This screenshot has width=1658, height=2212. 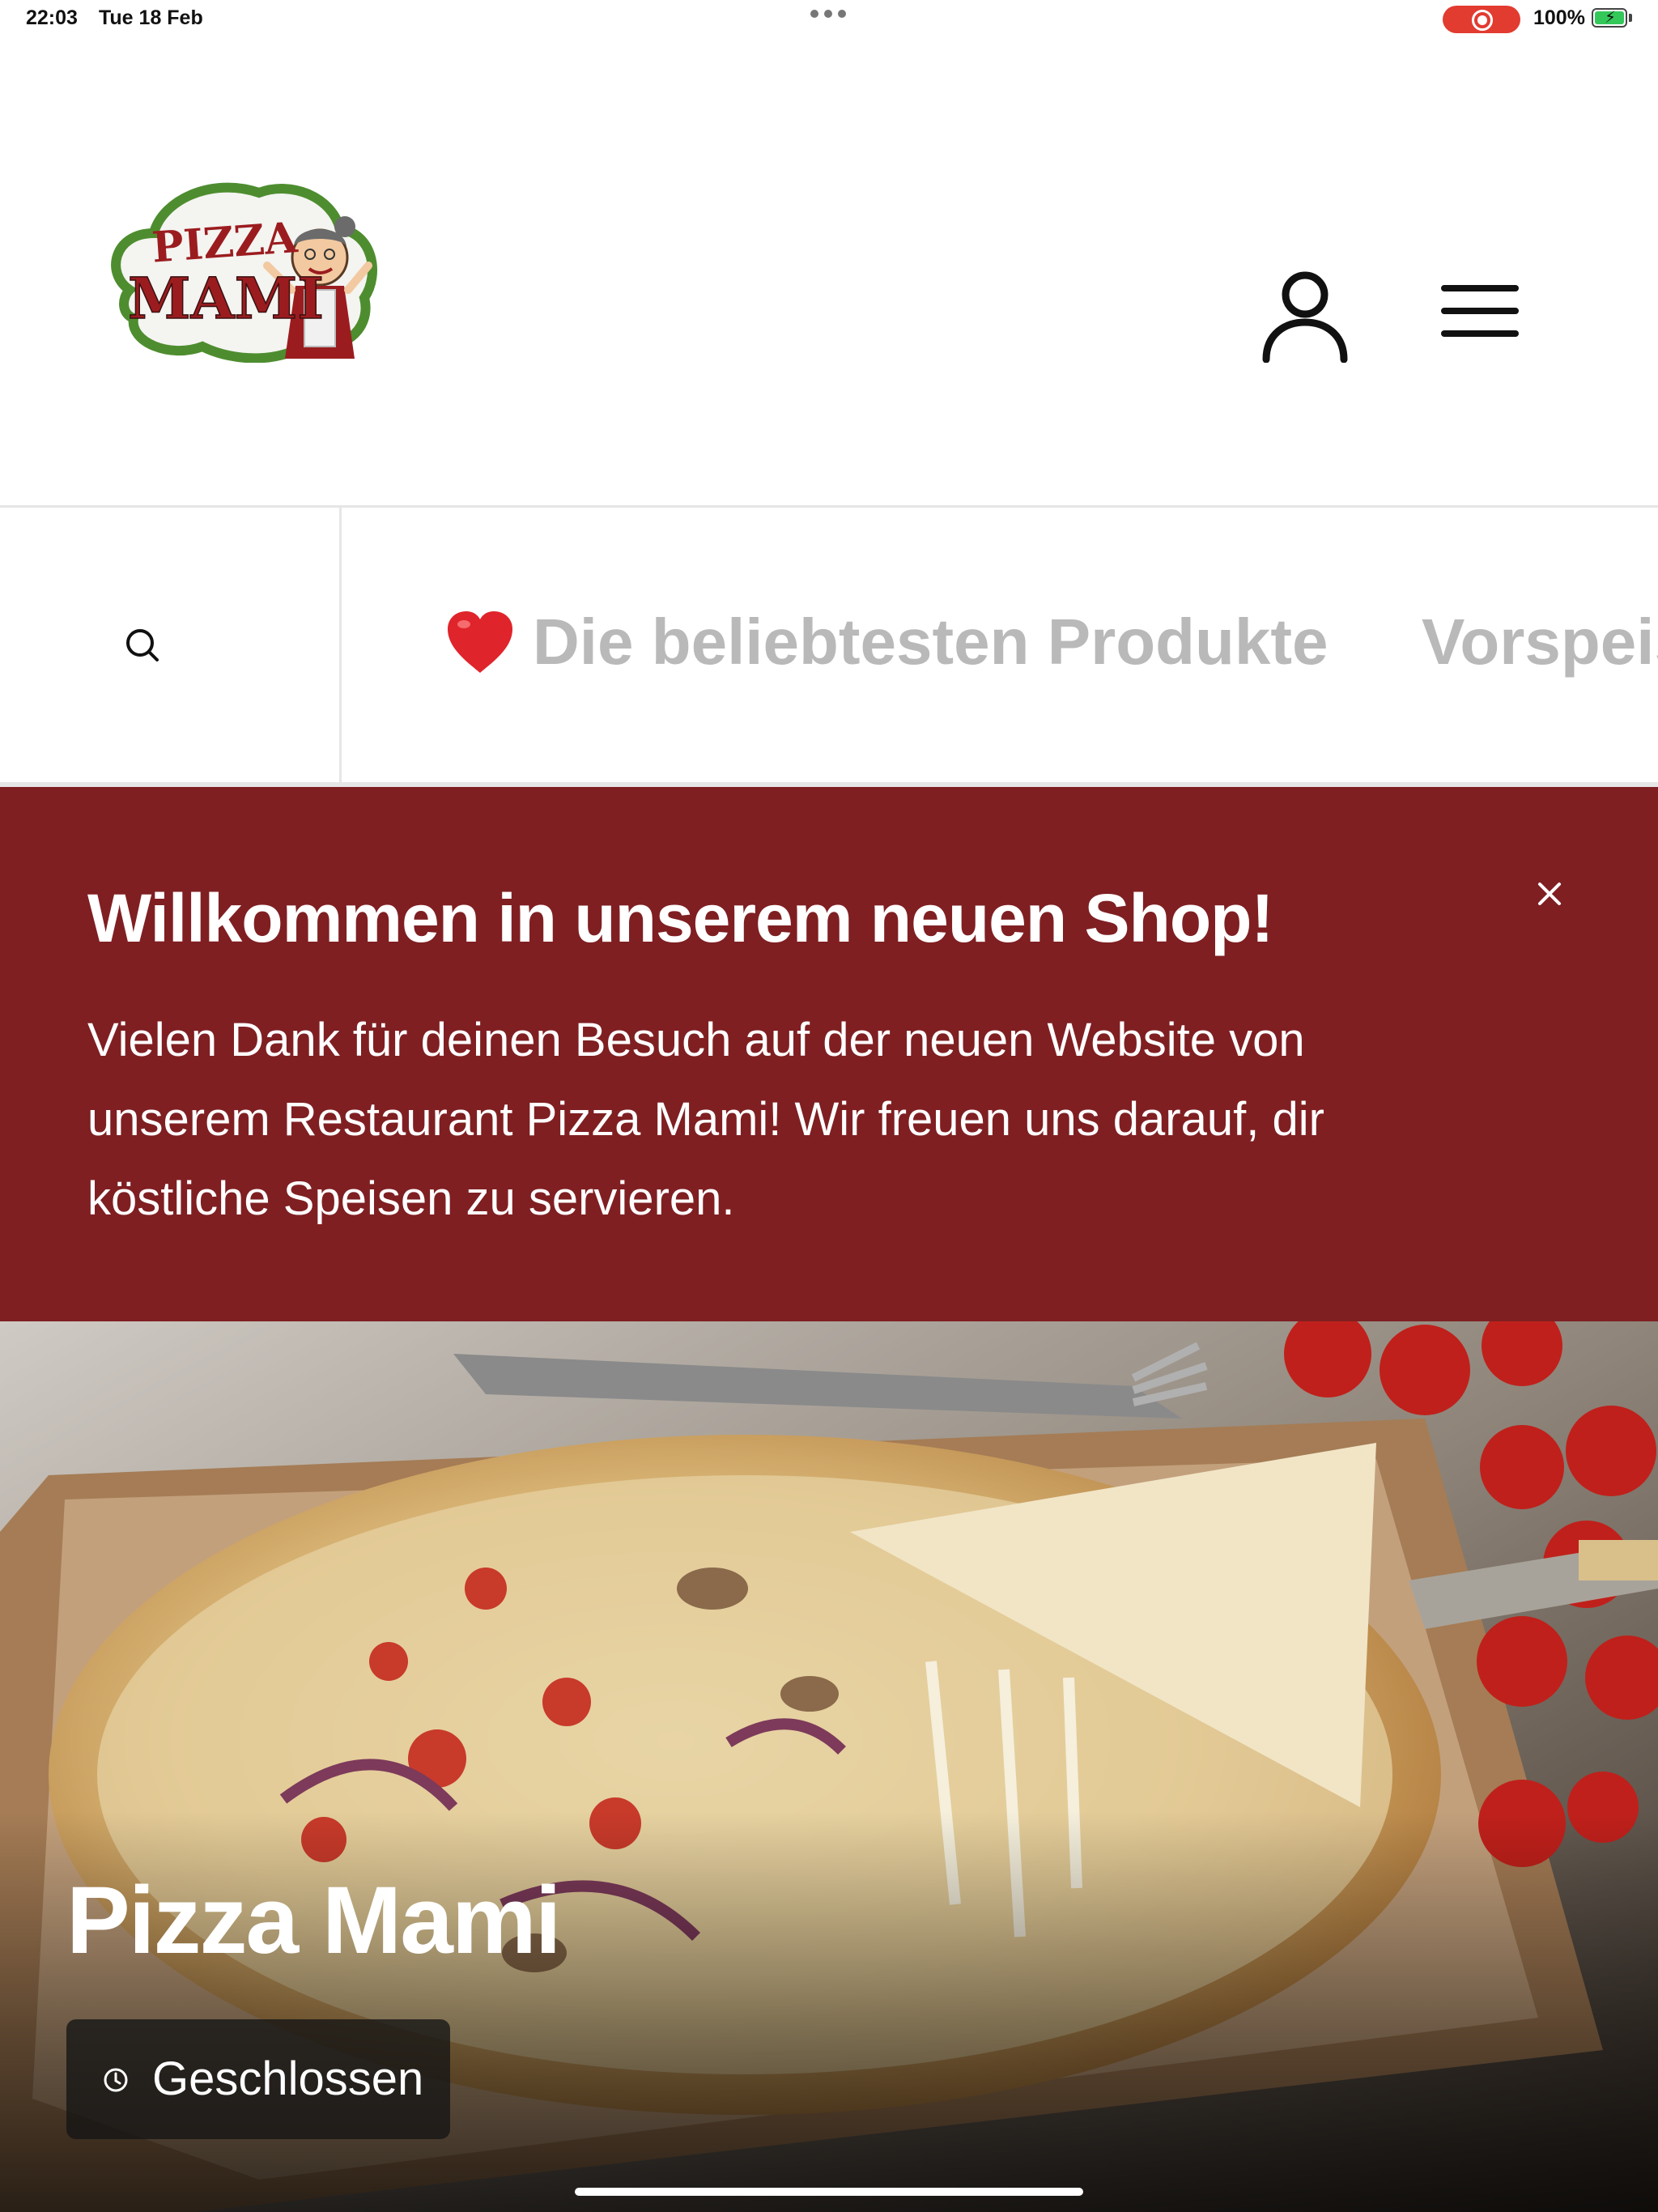 What do you see at coordinates (171, 645) in the screenshot?
I see `search-button` at bounding box center [171, 645].